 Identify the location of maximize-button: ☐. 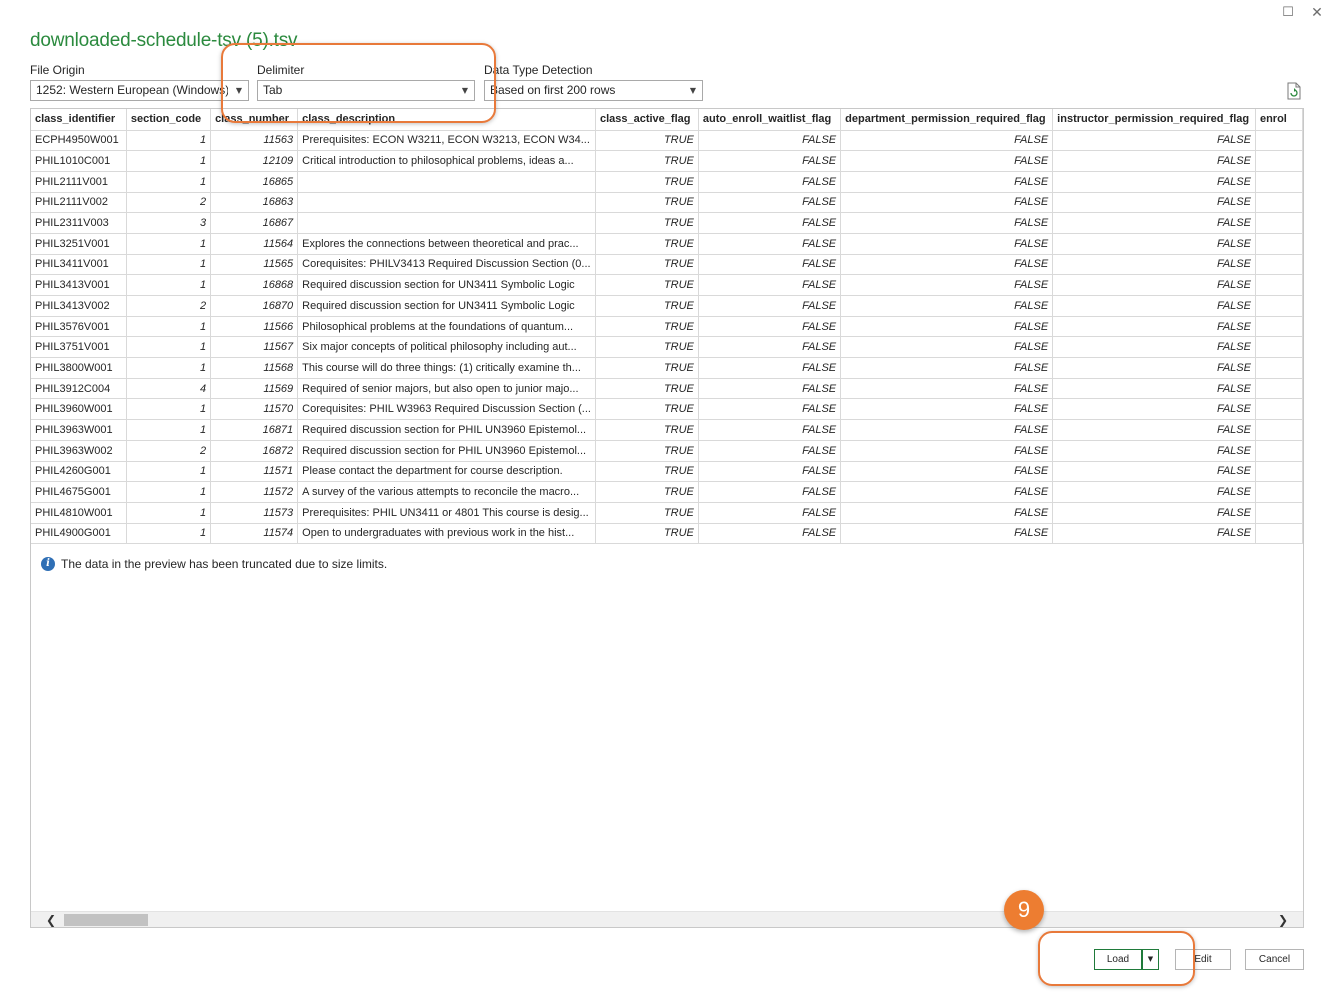
(1288, 13).